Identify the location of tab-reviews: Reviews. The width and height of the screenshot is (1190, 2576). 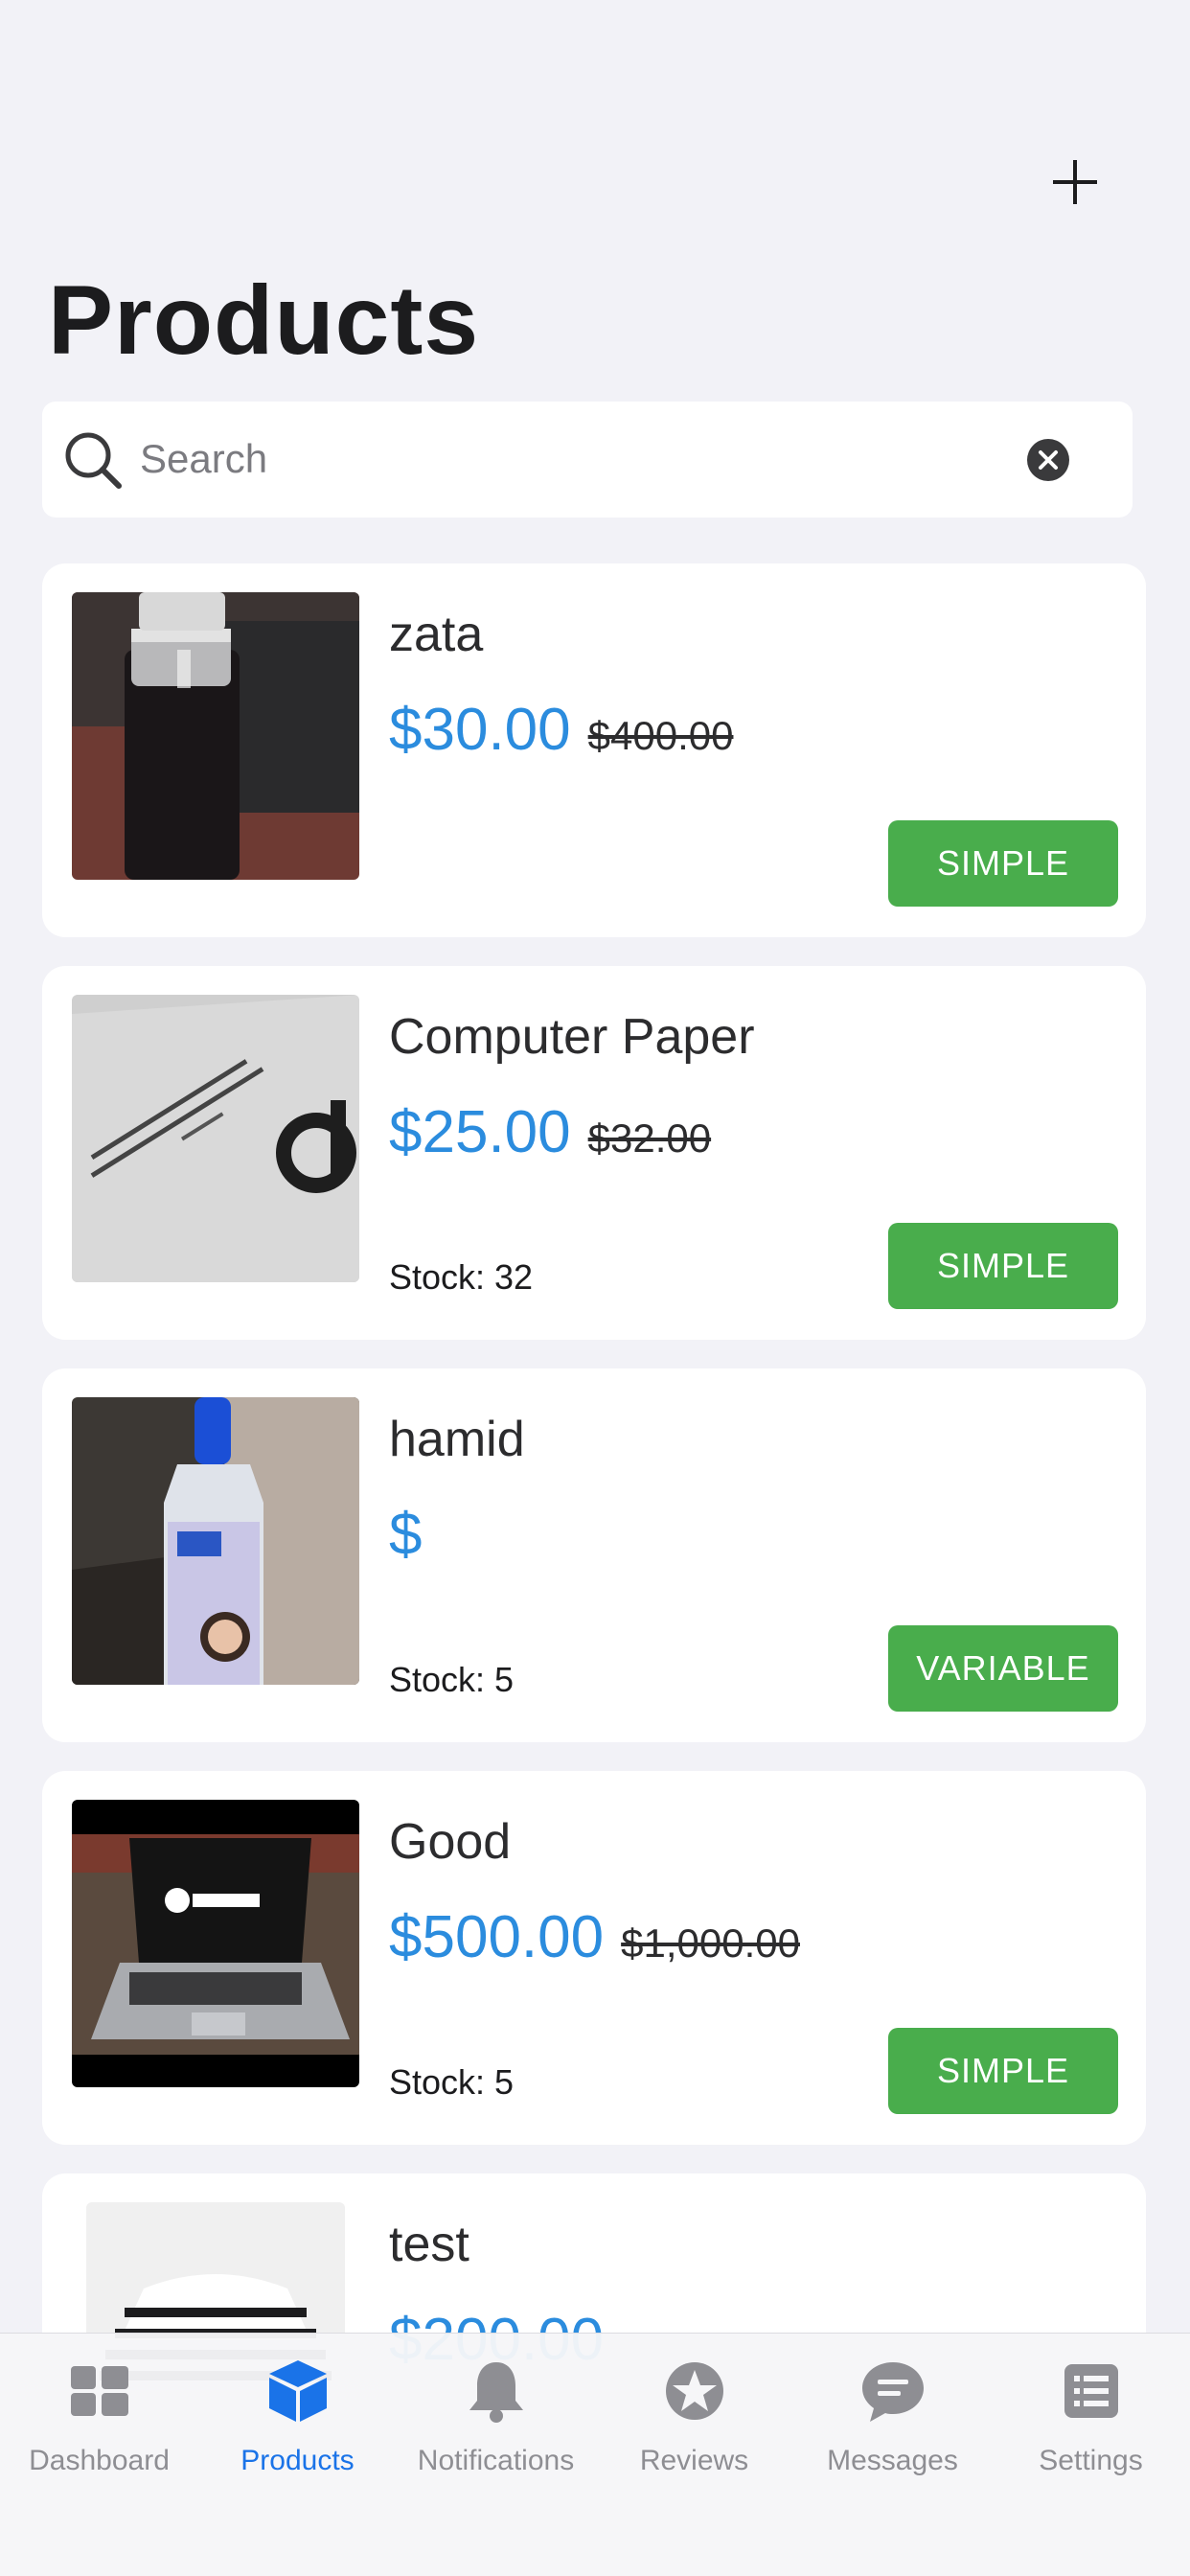
(694, 2427).